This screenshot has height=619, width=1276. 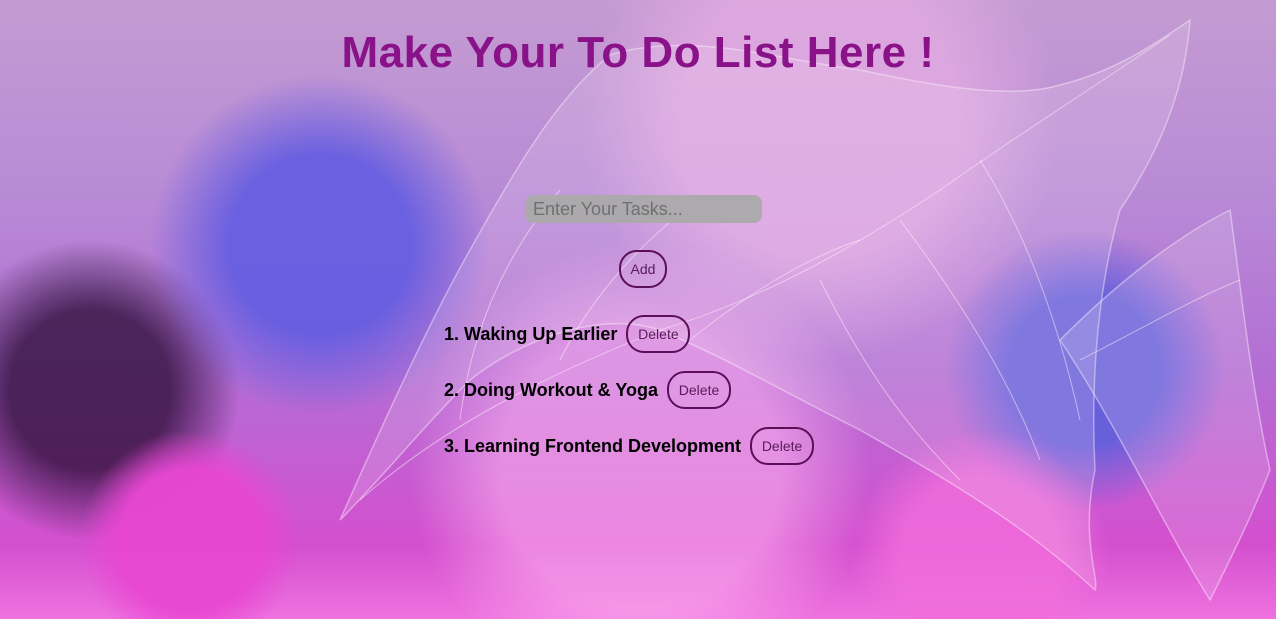 What do you see at coordinates (643, 209) in the screenshot?
I see `task-input` at bounding box center [643, 209].